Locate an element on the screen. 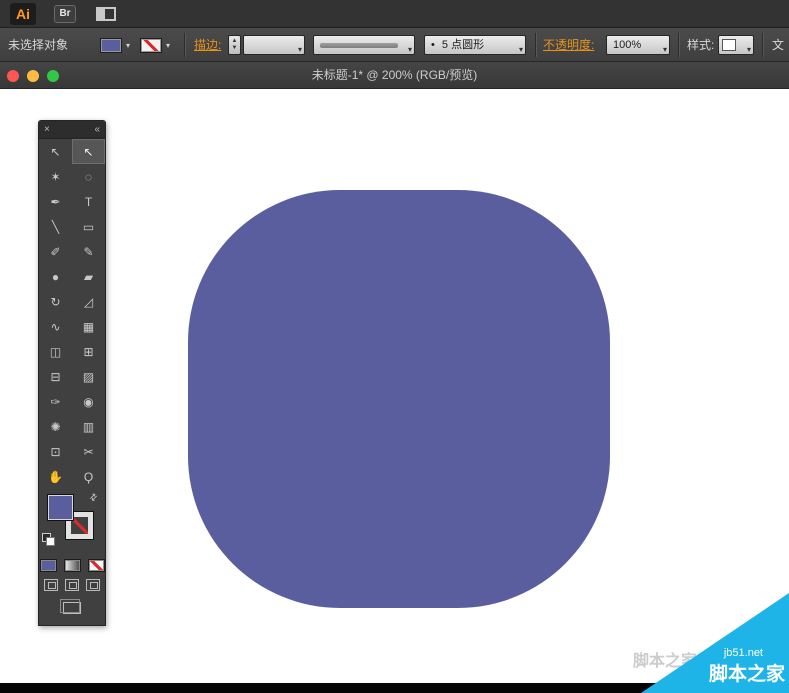 The height and width of the screenshot is (693, 789). selection-tool-icon: ↖ is located at coordinates (55, 151).